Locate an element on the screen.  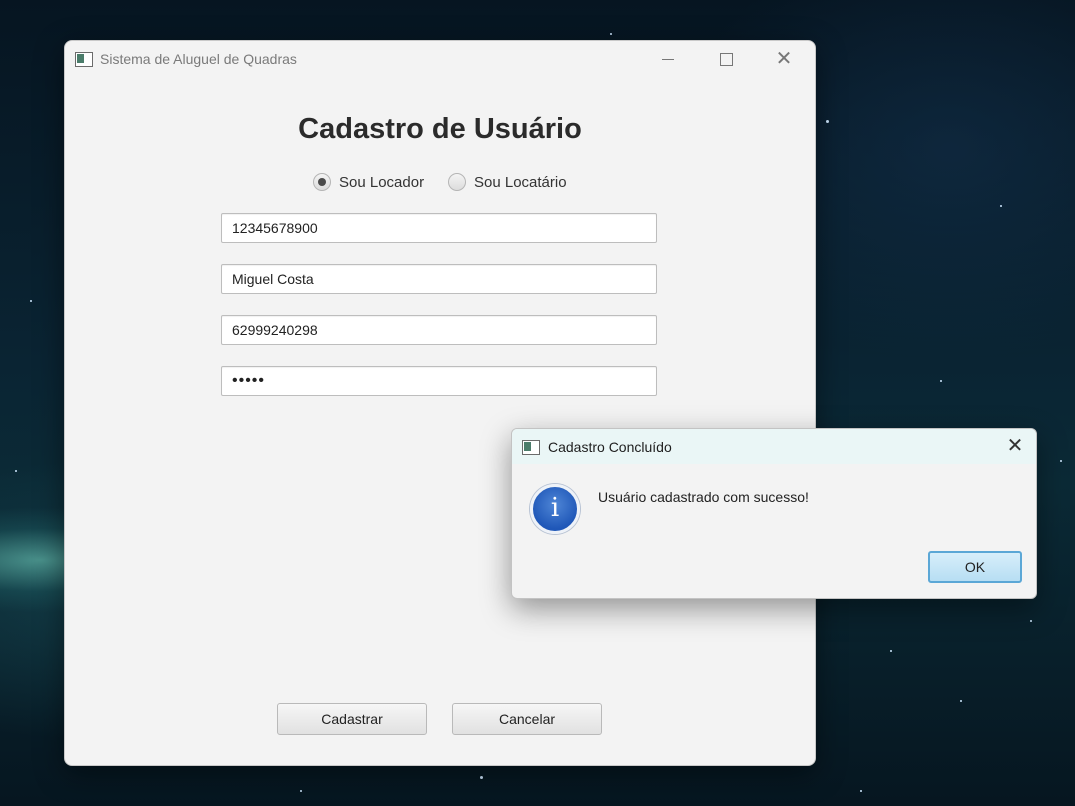
info-icon: i is located at coordinates (555, 509).